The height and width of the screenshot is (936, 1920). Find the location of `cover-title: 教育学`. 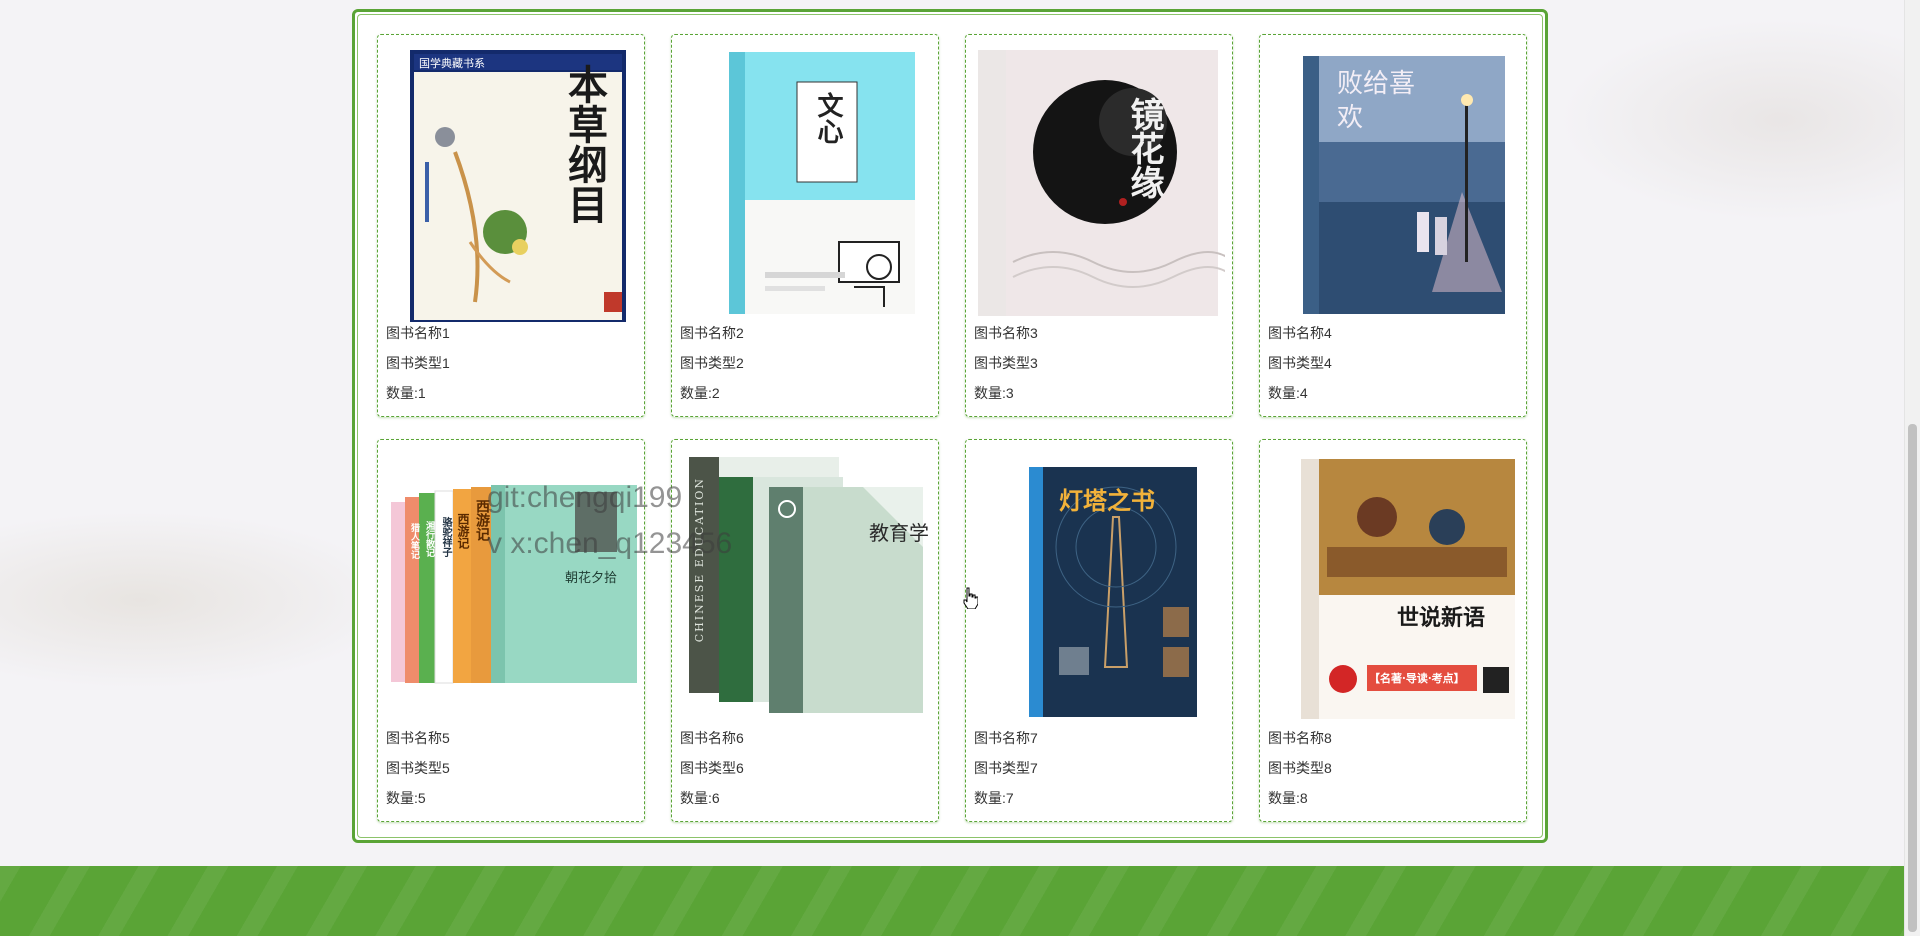

cover-title: 教育学 is located at coordinates (899, 533).